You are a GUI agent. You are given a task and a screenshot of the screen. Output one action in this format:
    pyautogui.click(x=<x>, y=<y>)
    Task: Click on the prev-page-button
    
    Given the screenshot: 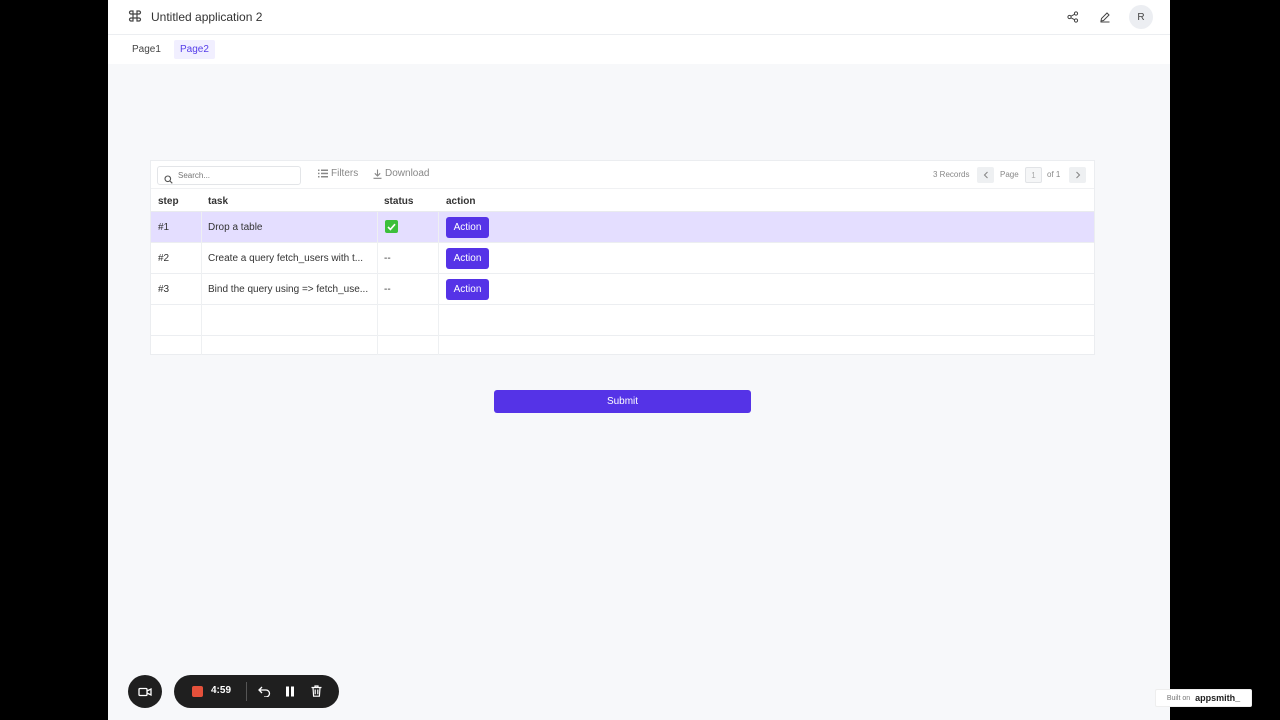 What is the action you would take?
    pyautogui.click(x=985, y=175)
    